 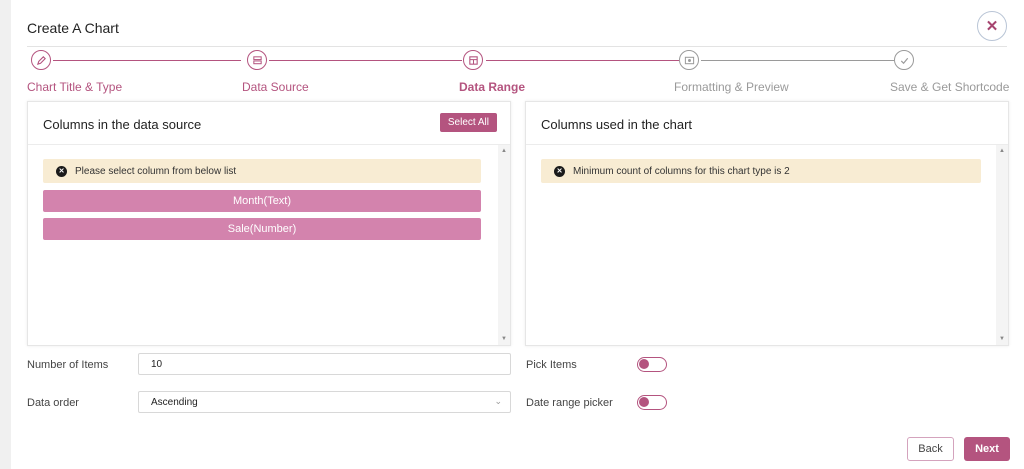 What do you see at coordinates (262, 201) in the screenshot?
I see `column-item-month: Month(Text)` at bounding box center [262, 201].